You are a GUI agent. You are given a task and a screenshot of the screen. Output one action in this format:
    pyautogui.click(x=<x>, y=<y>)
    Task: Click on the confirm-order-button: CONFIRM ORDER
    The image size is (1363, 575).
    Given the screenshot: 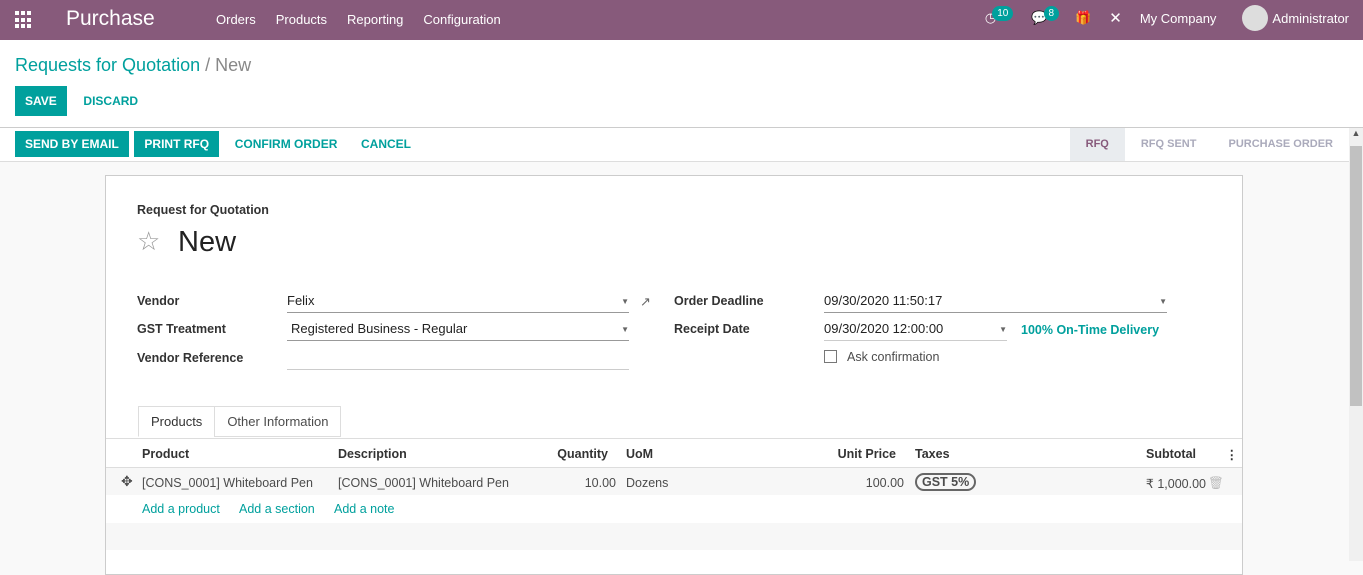 What is the action you would take?
    pyautogui.click(x=286, y=144)
    